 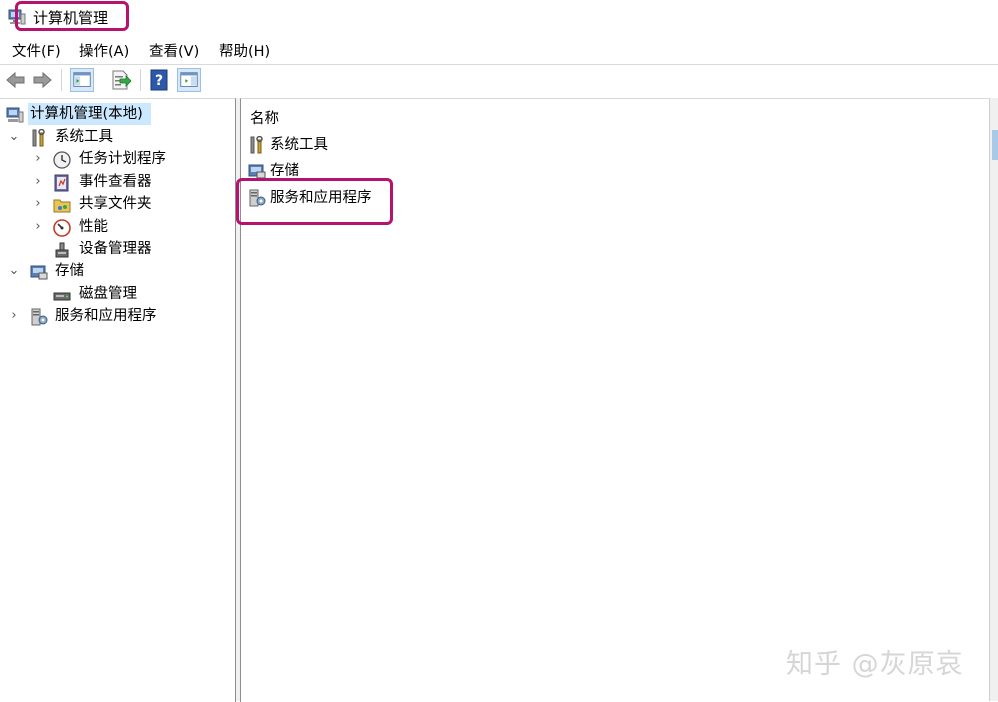 I want to click on tree-label-device-manager: 设备管理器, so click(x=115, y=249).